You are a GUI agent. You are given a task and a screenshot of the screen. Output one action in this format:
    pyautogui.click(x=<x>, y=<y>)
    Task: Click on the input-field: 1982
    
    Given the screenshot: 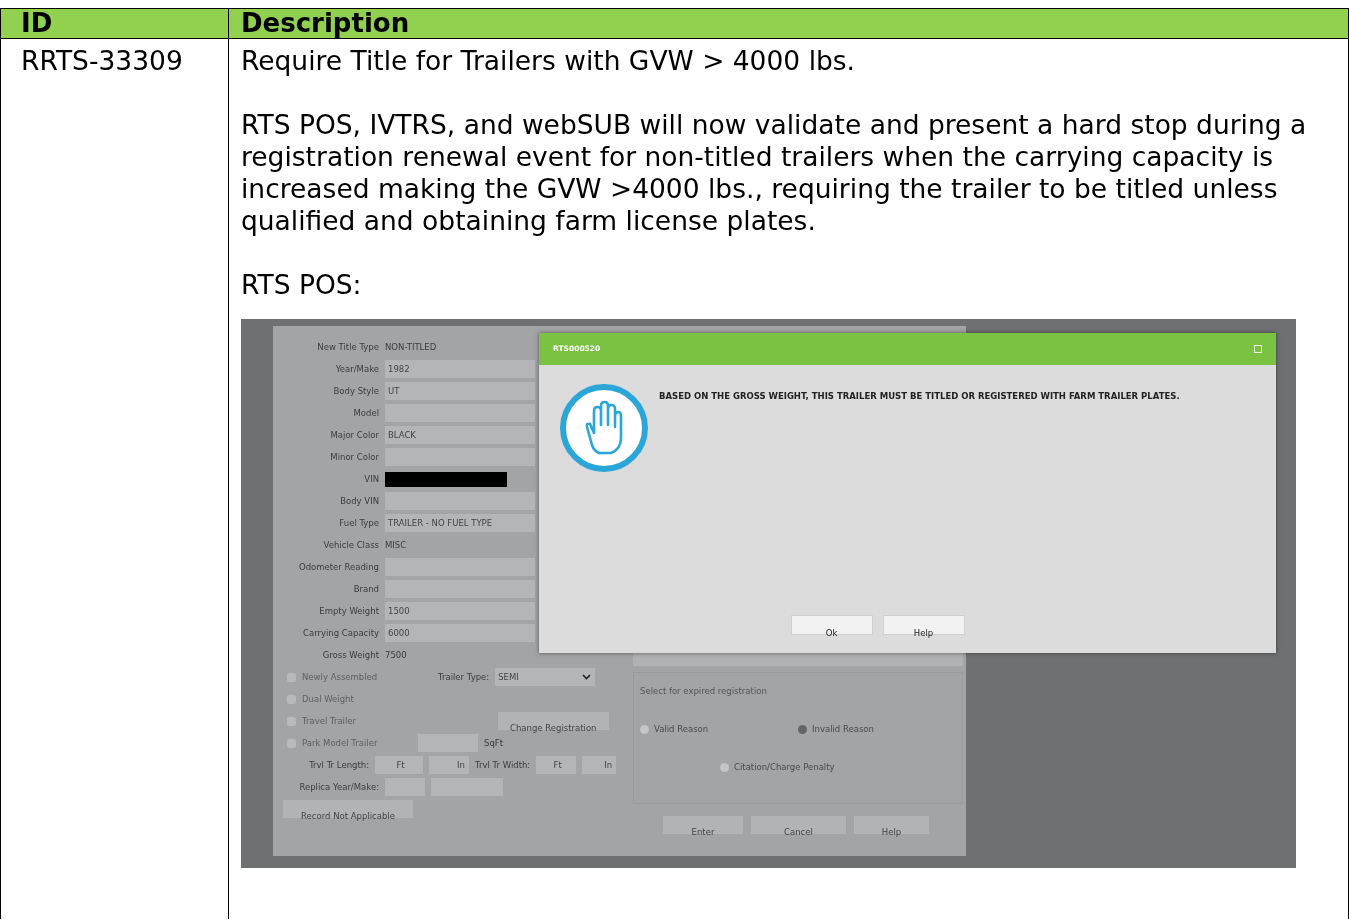 What is the action you would take?
    pyautogui.click(x=460, y=369)
    